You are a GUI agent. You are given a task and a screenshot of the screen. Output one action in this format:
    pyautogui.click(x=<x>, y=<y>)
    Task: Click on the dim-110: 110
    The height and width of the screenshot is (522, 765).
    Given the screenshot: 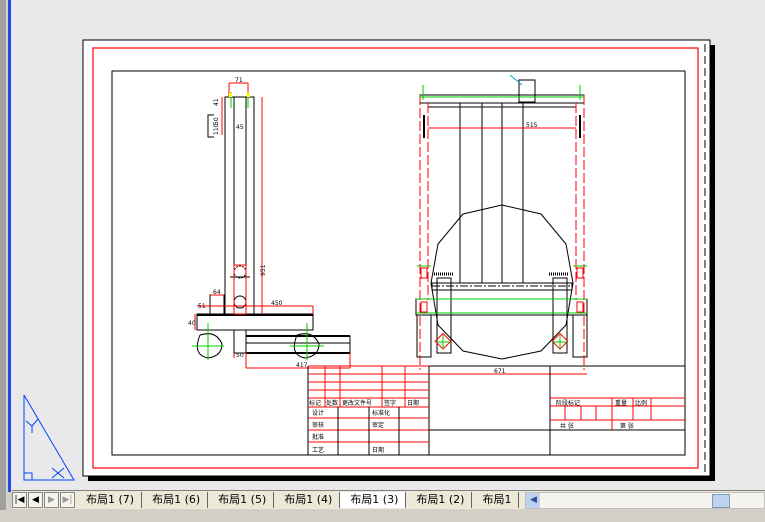 What is the action you would take?
    pyautogui.click(x=216, y=129)
    